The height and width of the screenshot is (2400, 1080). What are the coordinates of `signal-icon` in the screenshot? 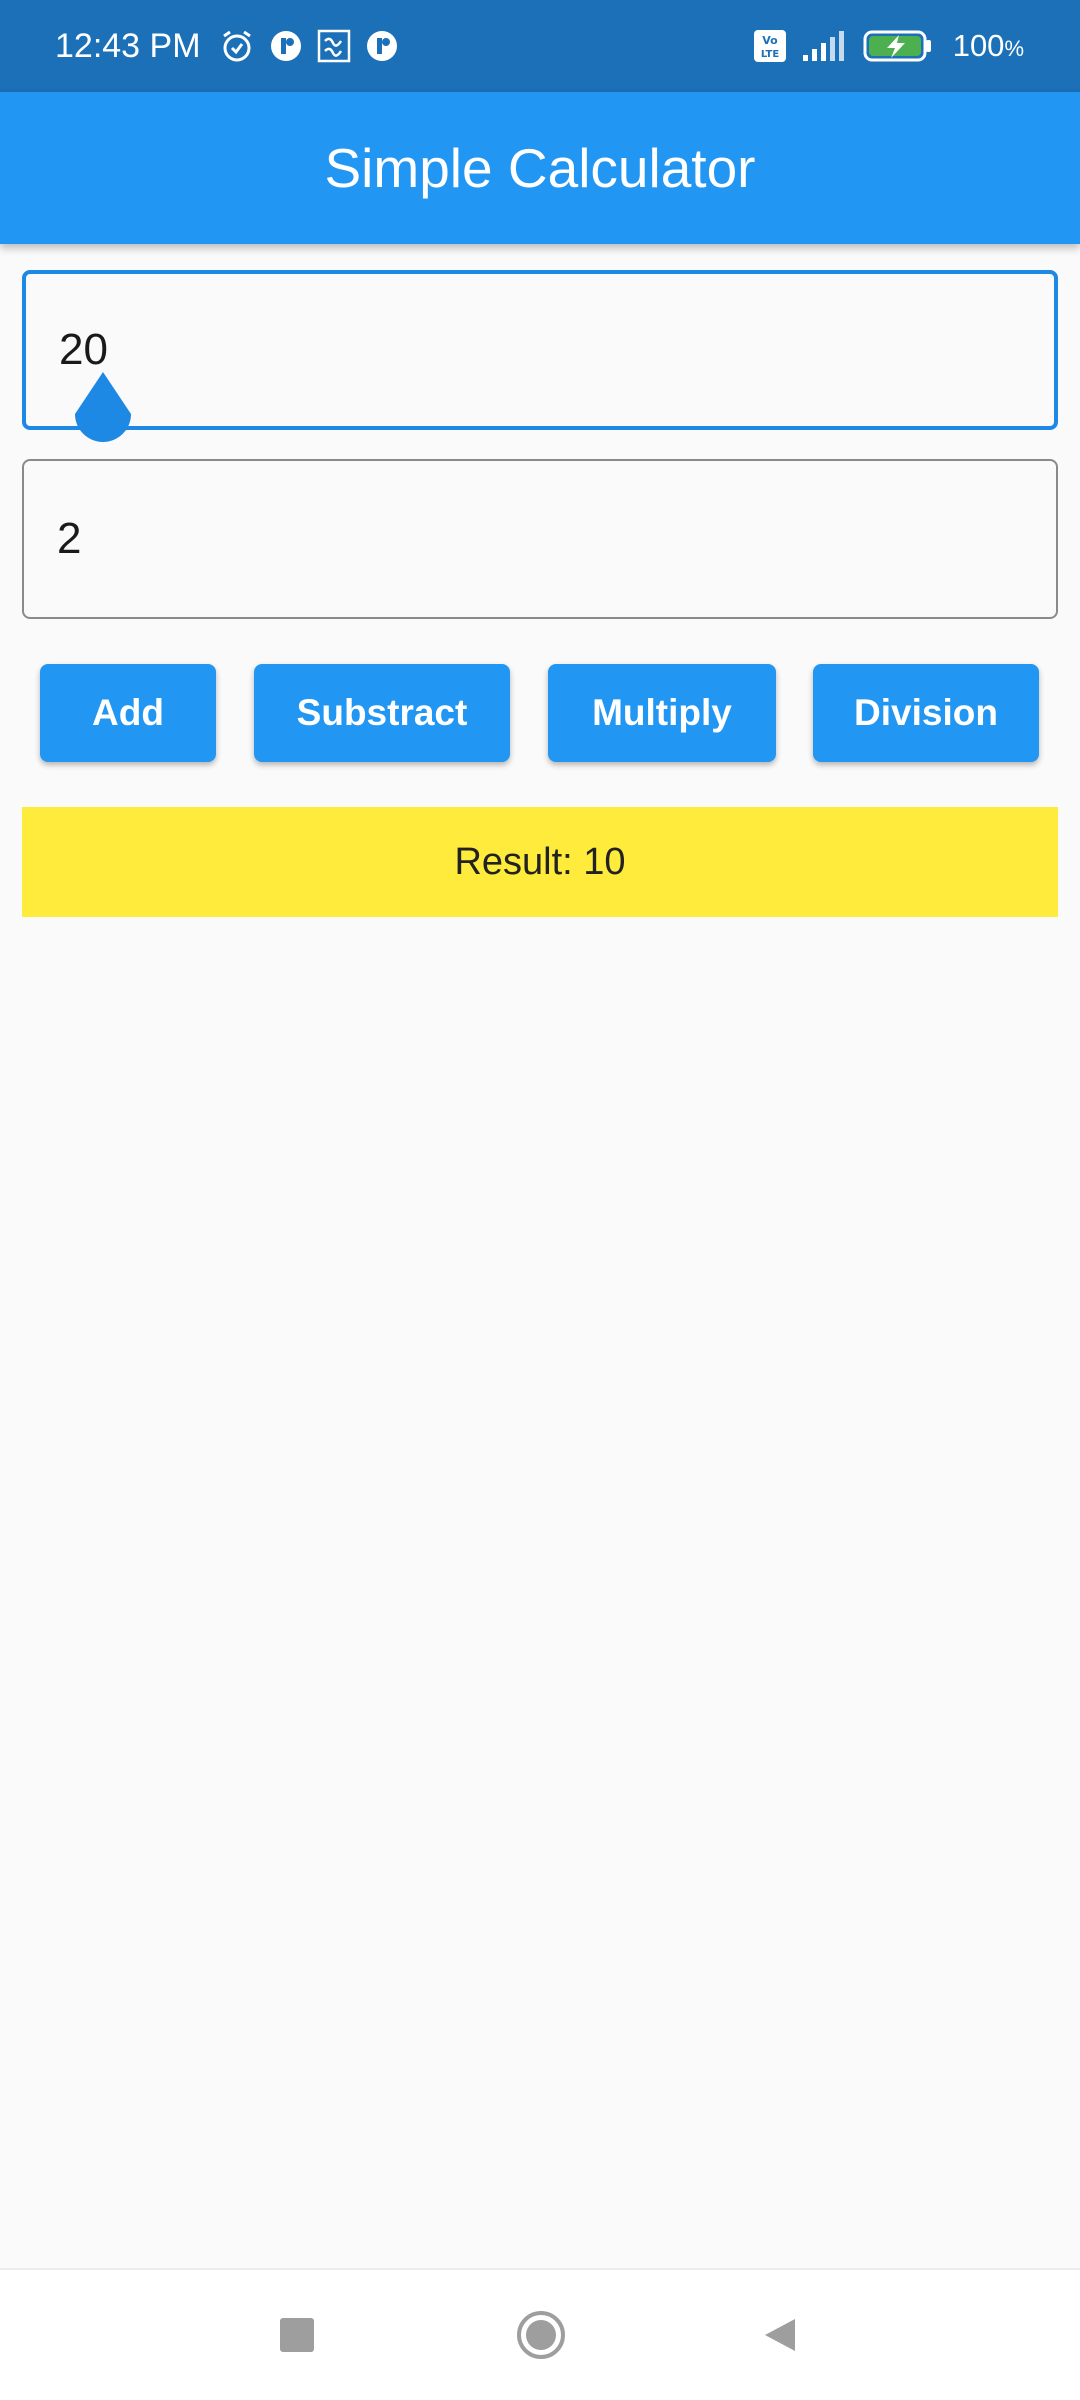 It's located at (825, 46).